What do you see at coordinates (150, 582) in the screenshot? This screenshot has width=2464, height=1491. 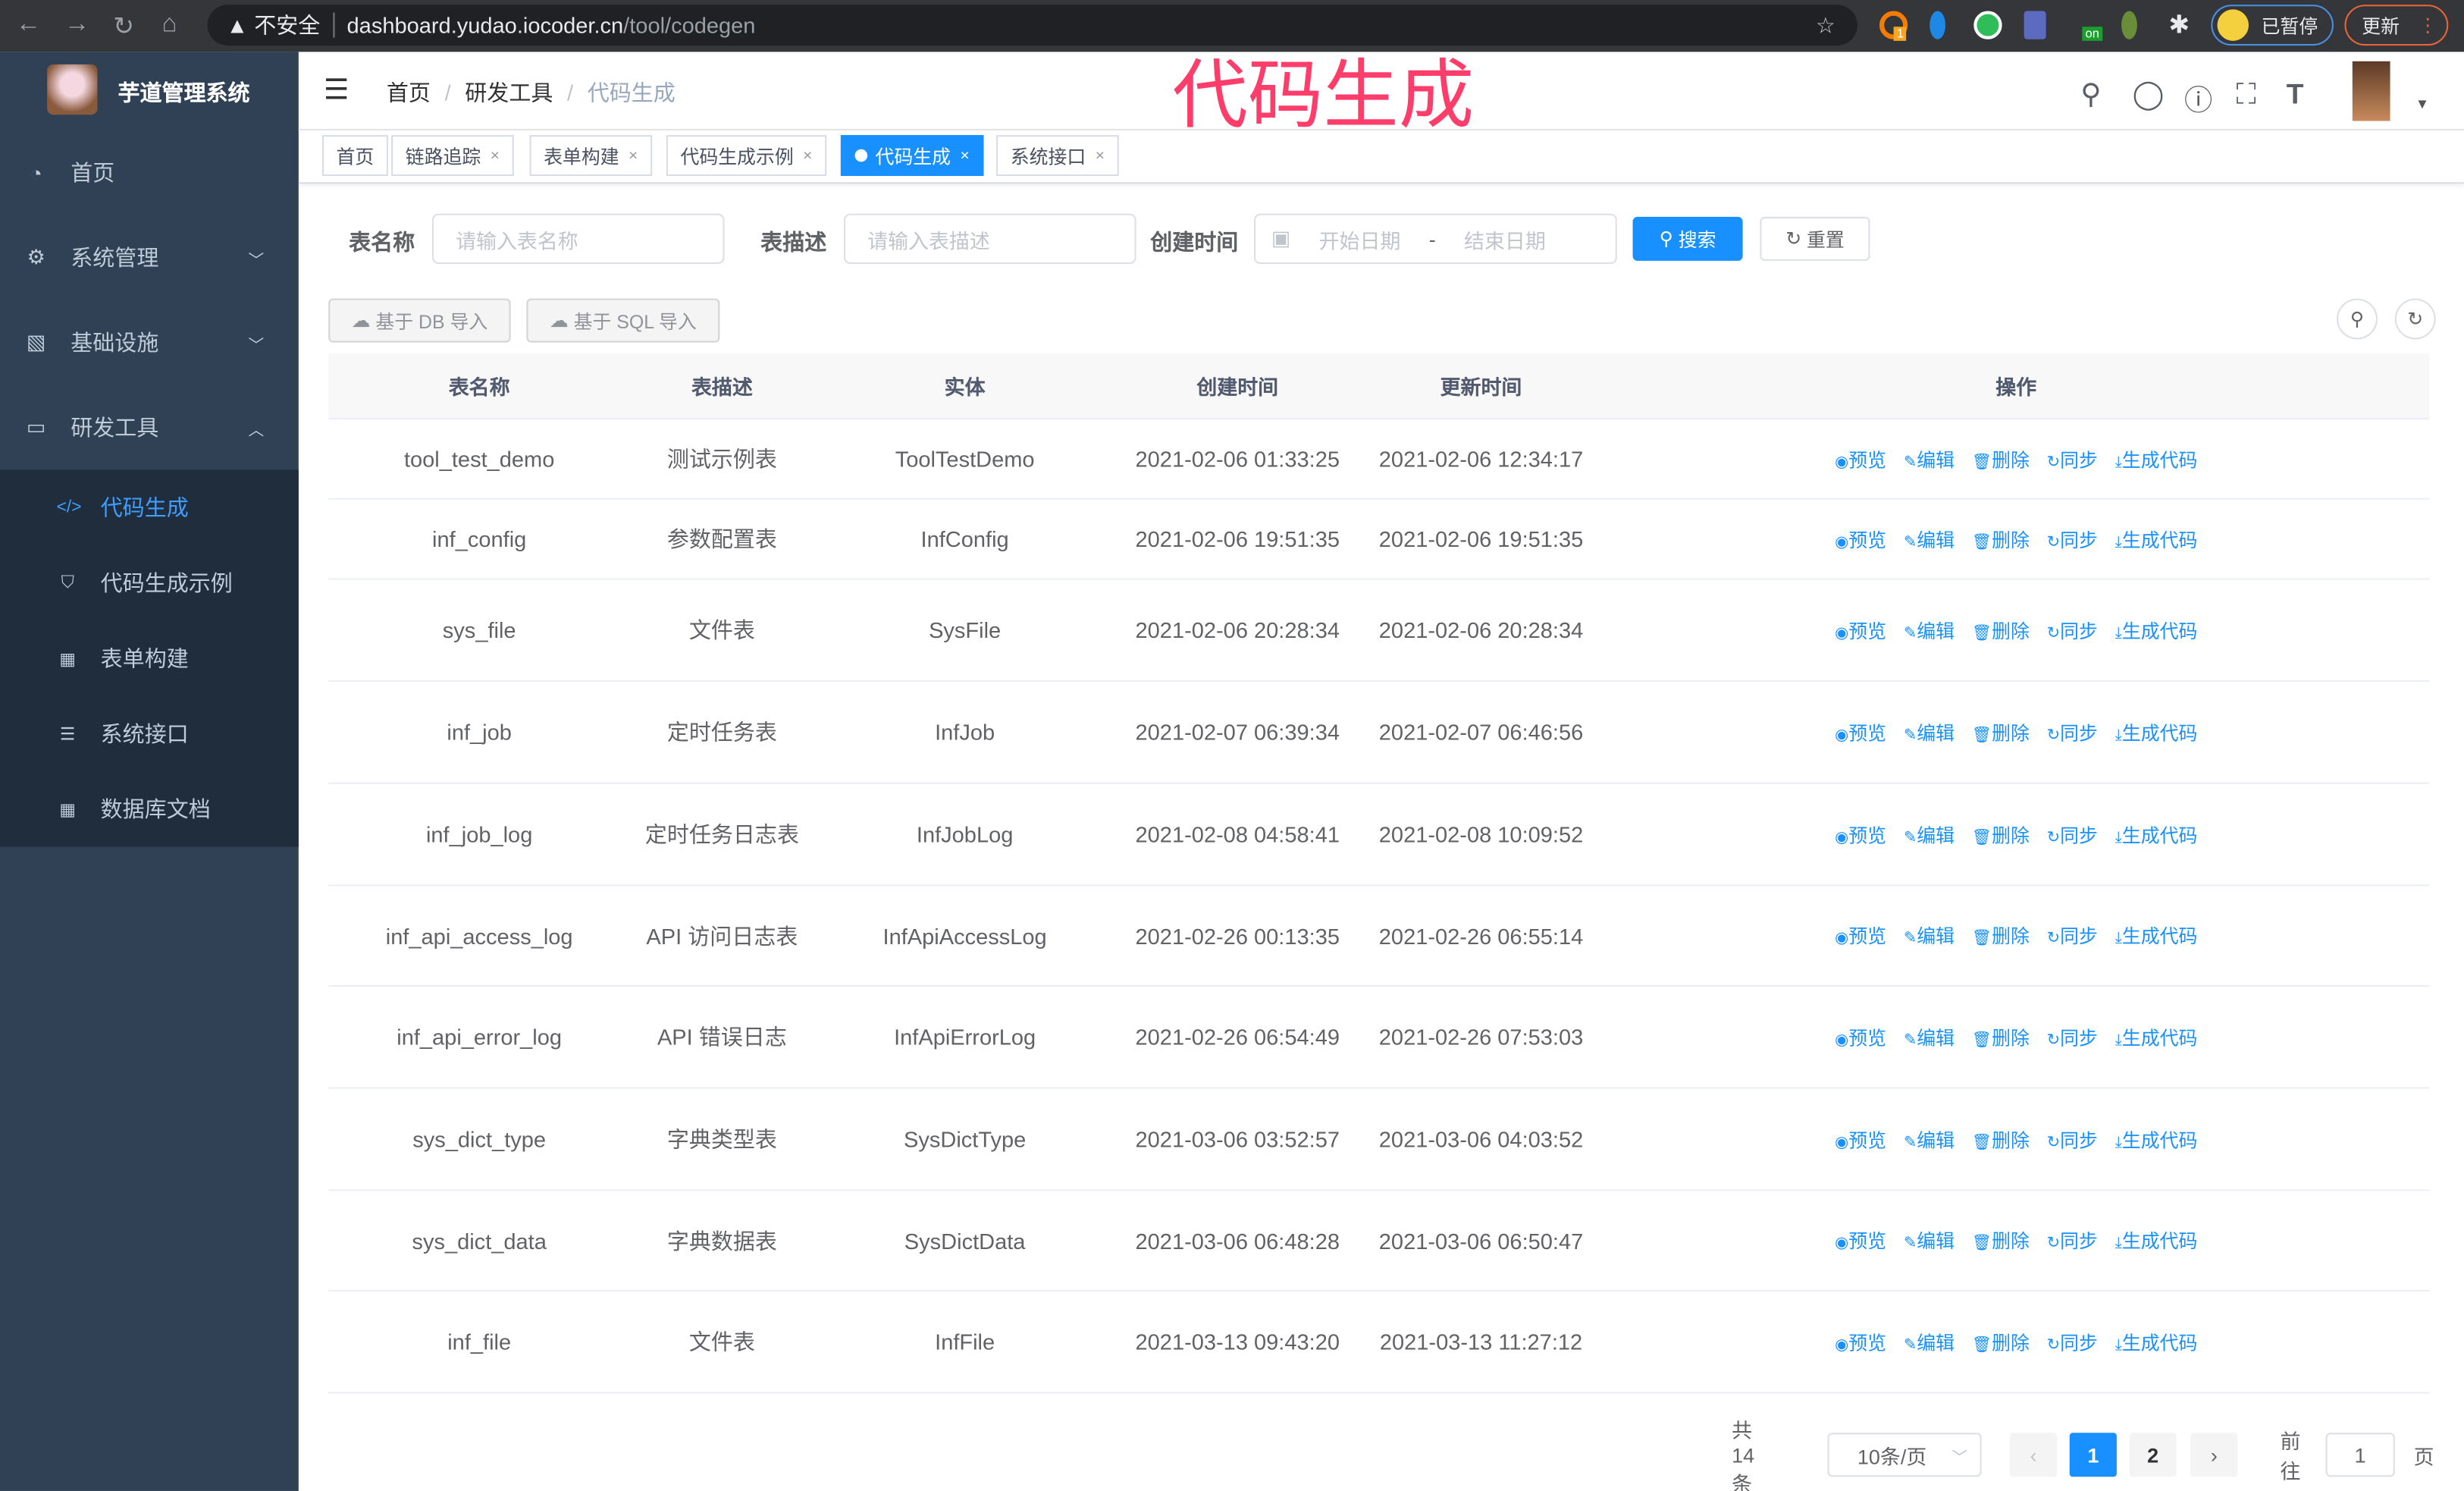 I see `sidebar-item-codegen-demo: ⛉ 代码生成示例` at bounding box center [150, 582].